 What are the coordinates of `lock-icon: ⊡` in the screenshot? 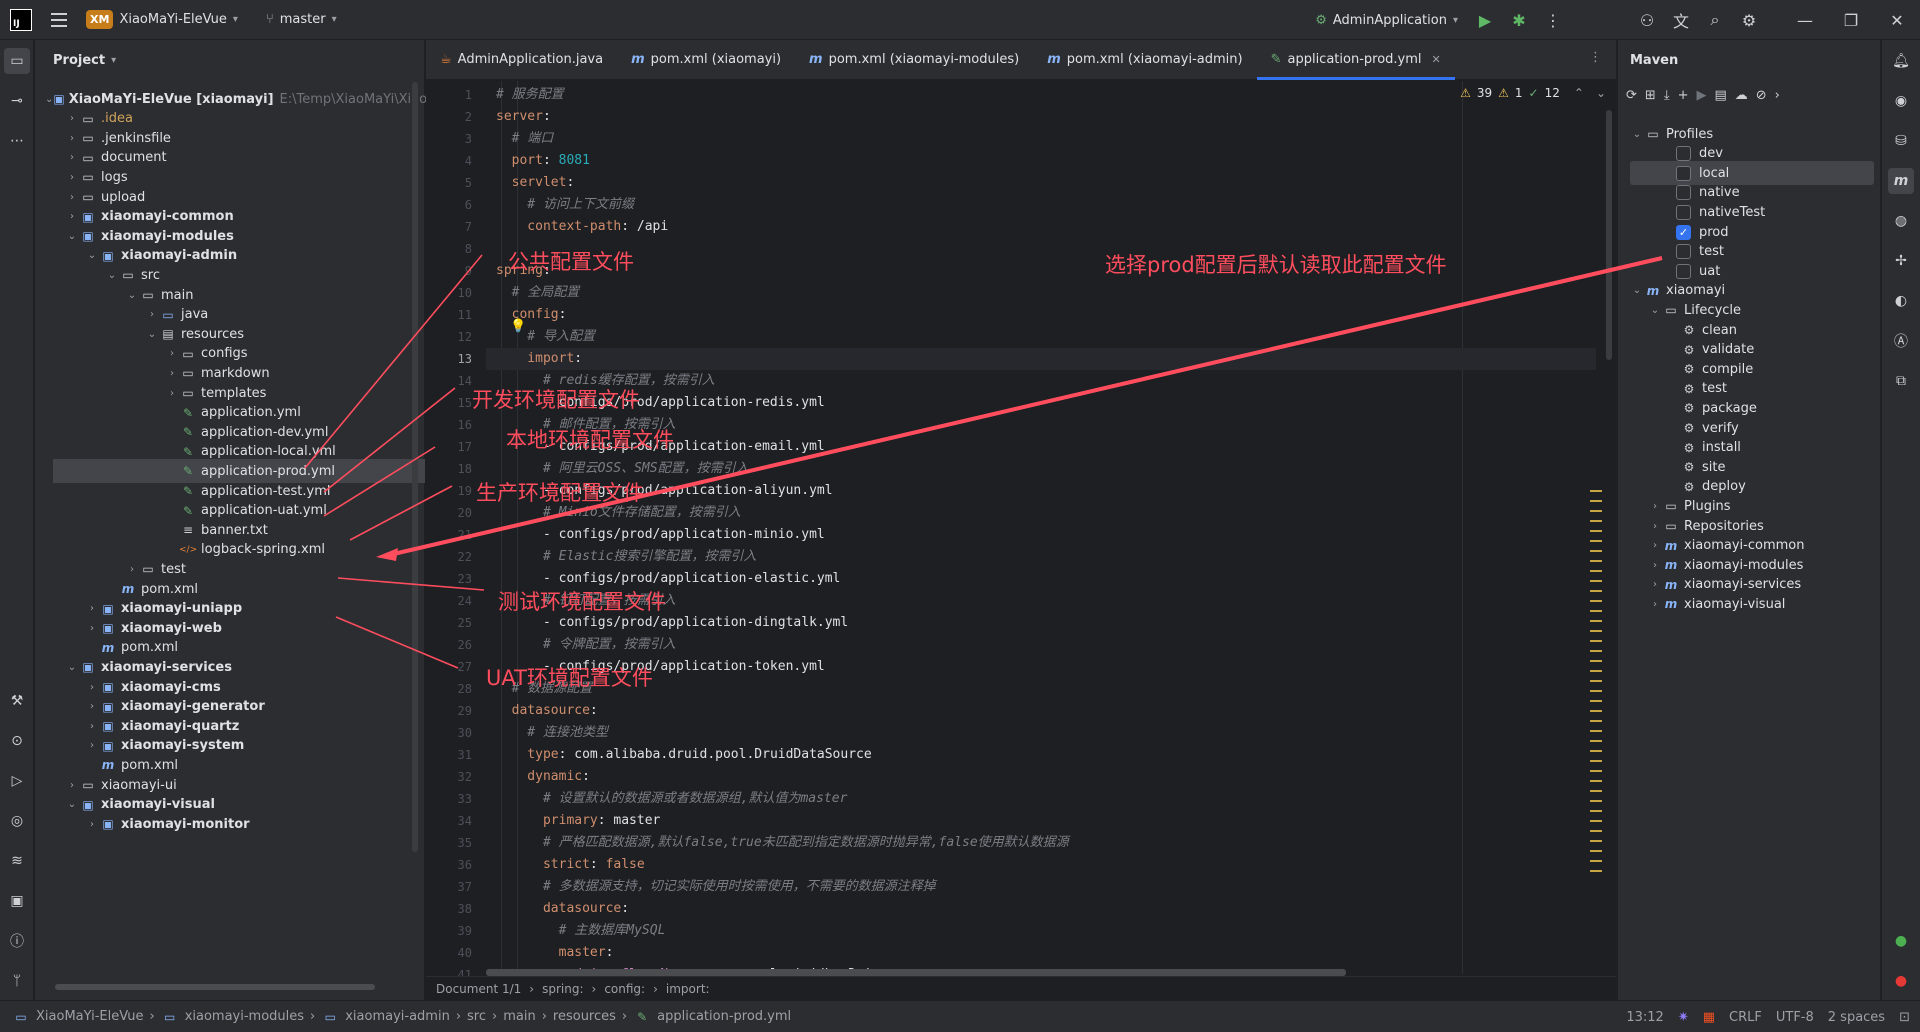 It's located at (1904, 1017).